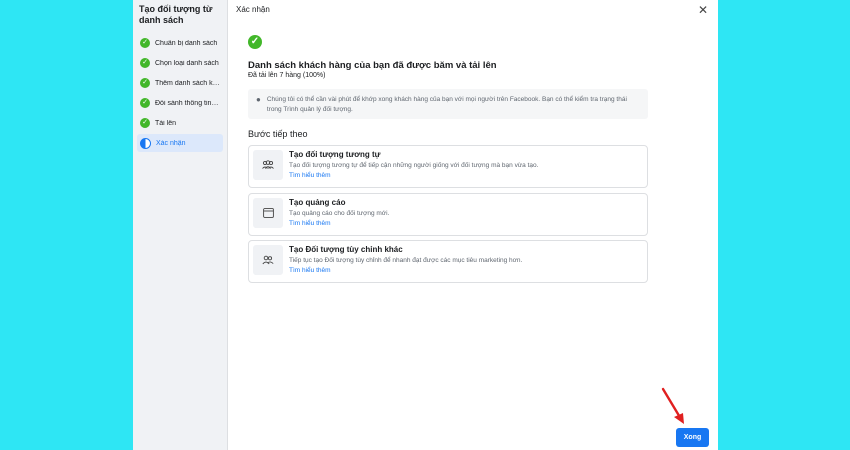  What do you see at coordinates (180, 123) in the screenshot?
I see `sidebar-item-upload: ✓ Tải lên` at bounding box center [180, 123].